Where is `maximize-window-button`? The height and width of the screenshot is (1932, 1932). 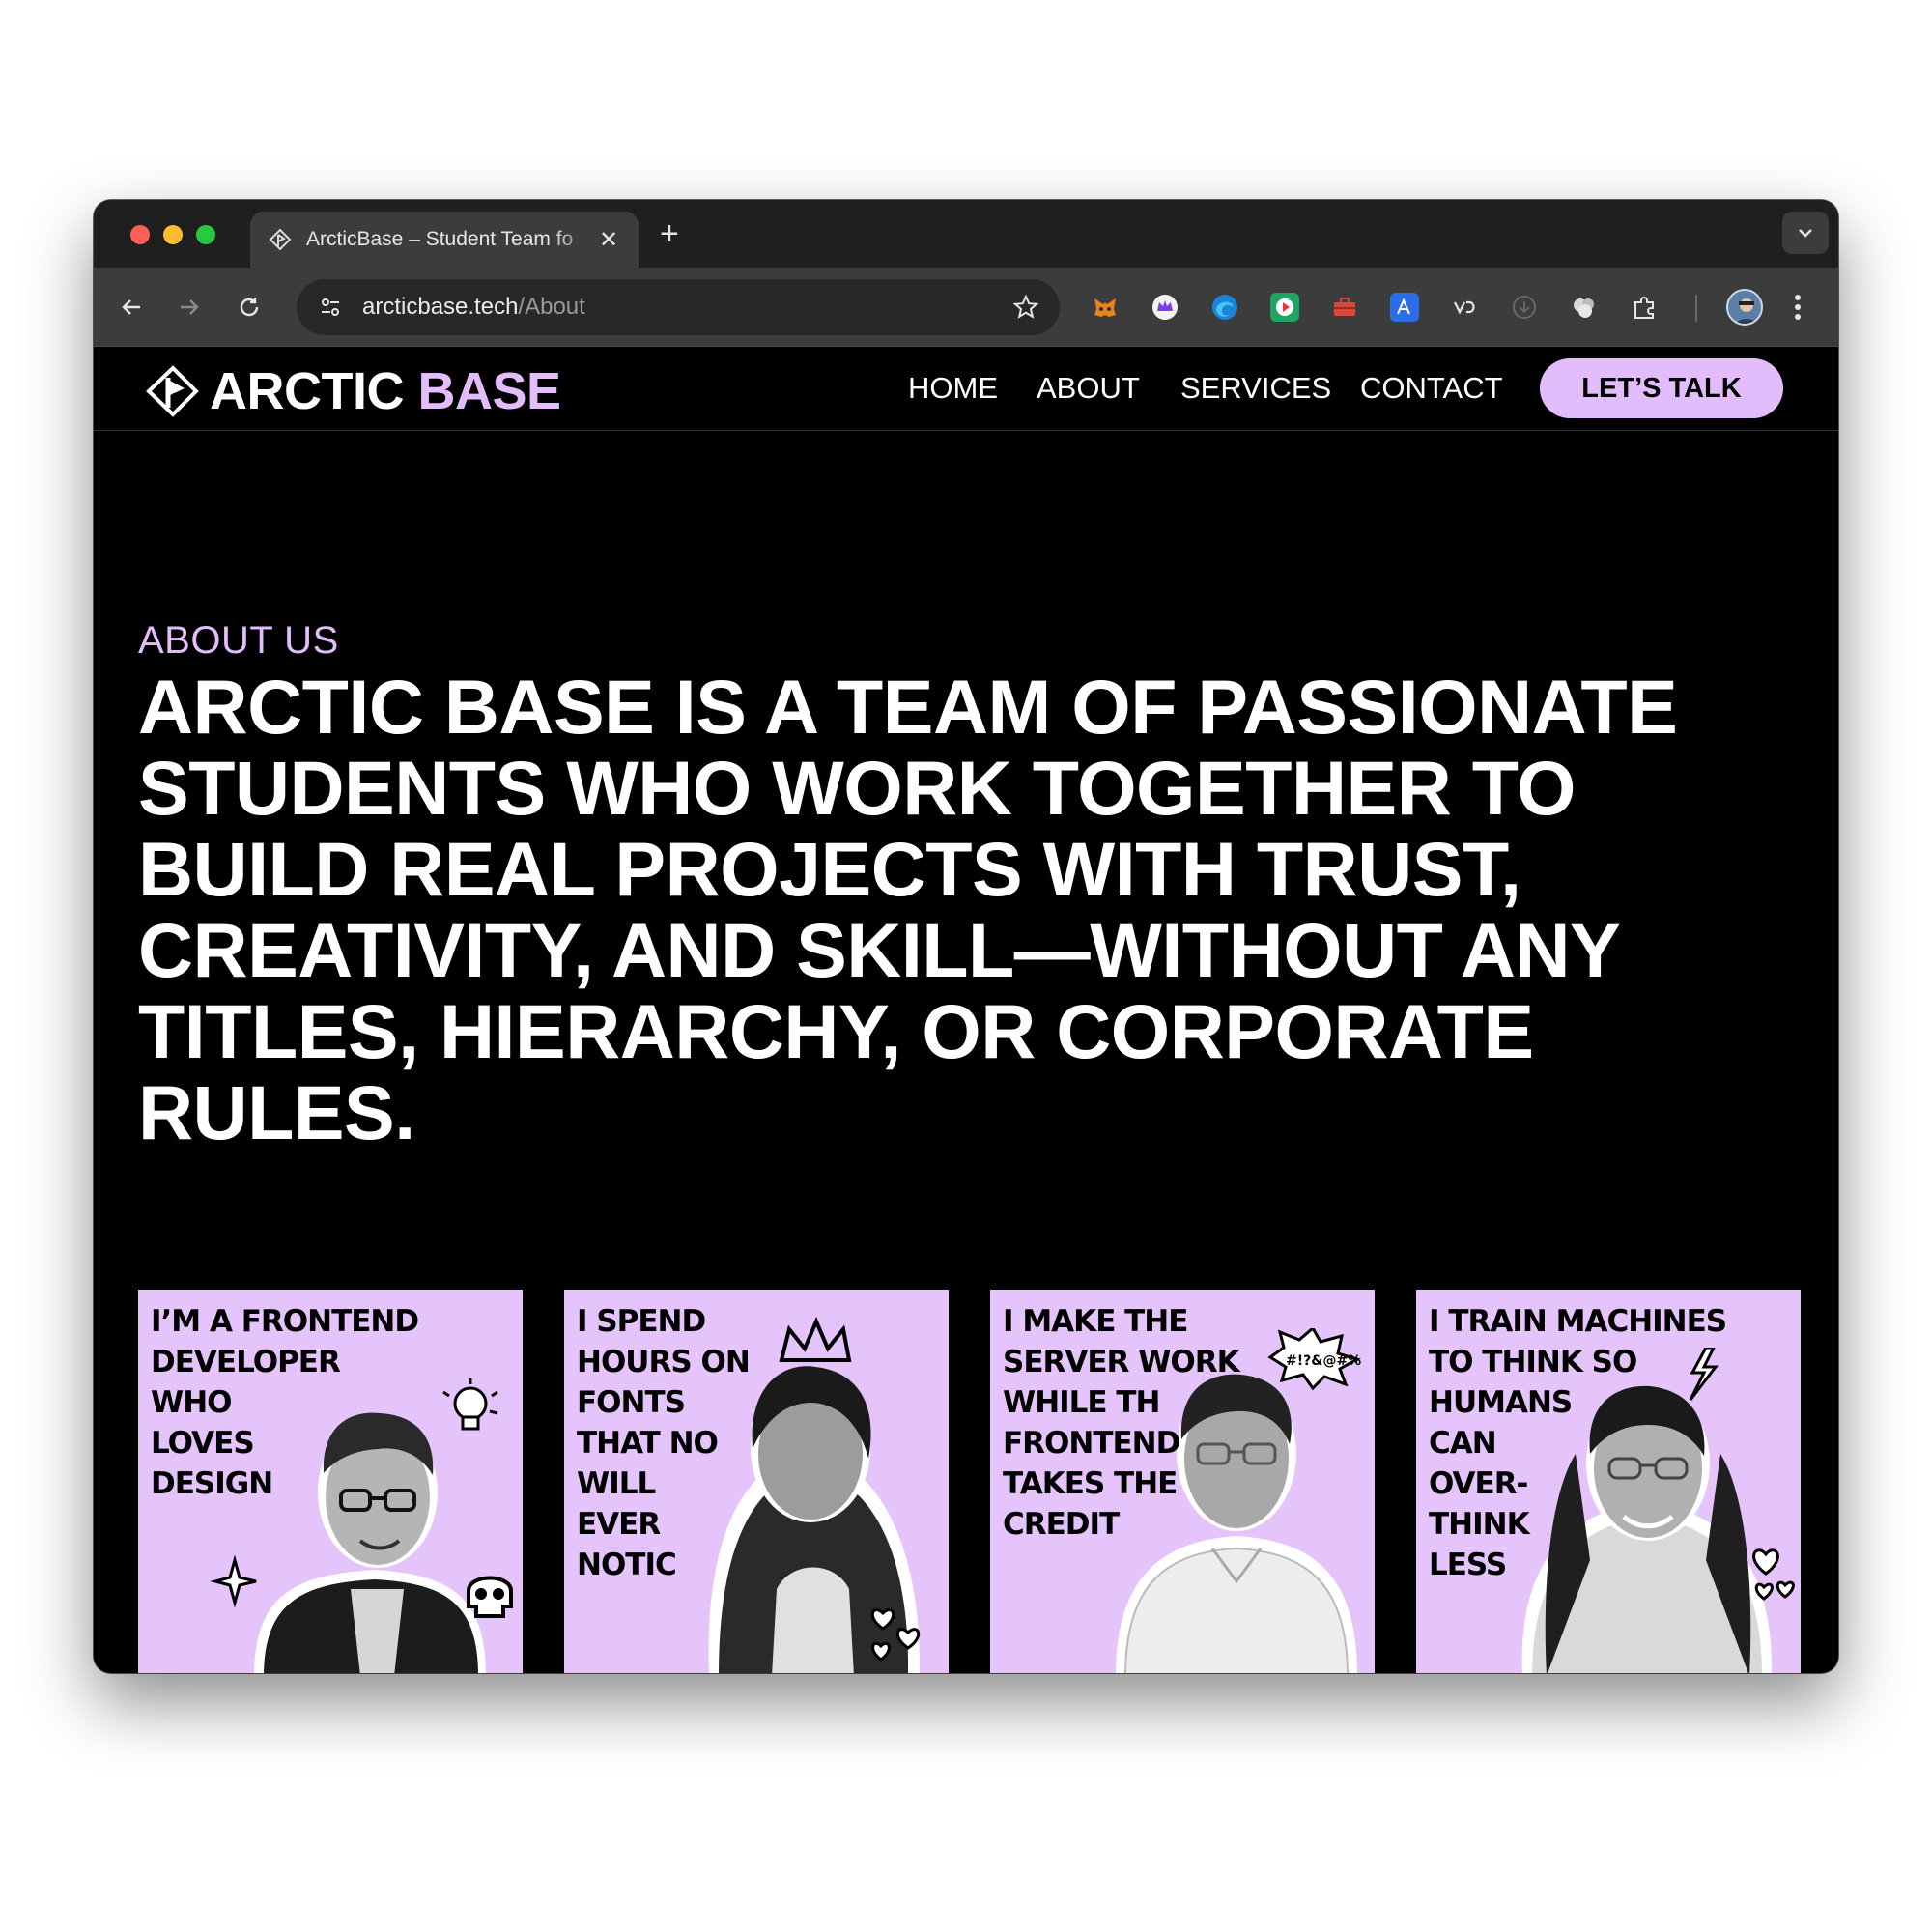 maximize-window-button is located at coordinates (205, 234).